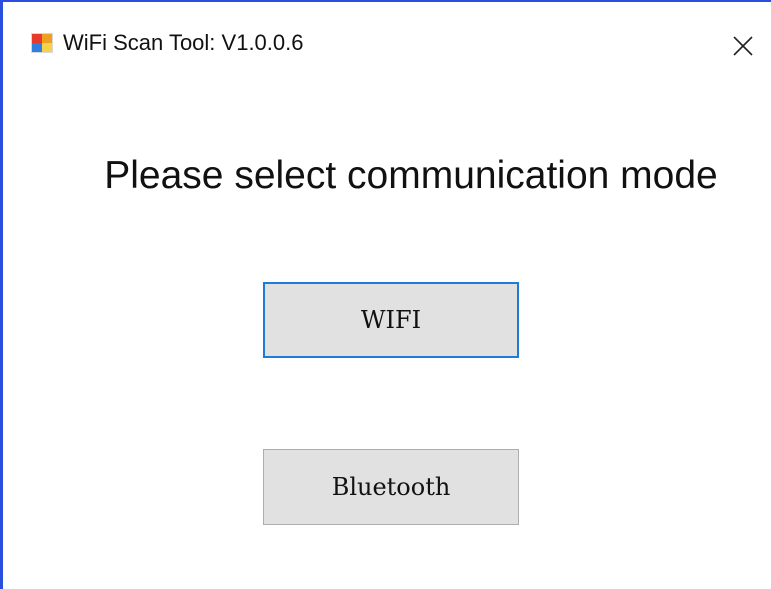 The width and height of the screenshot is (771, 589). I want to click on close-icon, so click(743, 46).